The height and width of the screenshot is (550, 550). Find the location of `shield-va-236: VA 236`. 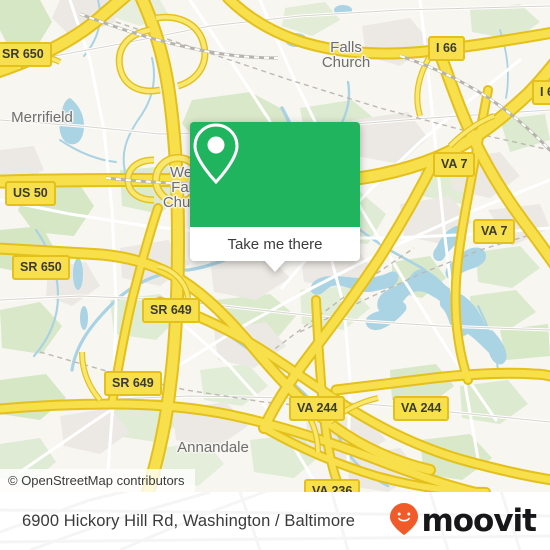

shield-va-236: VA 236 is located at coordinates (332, 485).